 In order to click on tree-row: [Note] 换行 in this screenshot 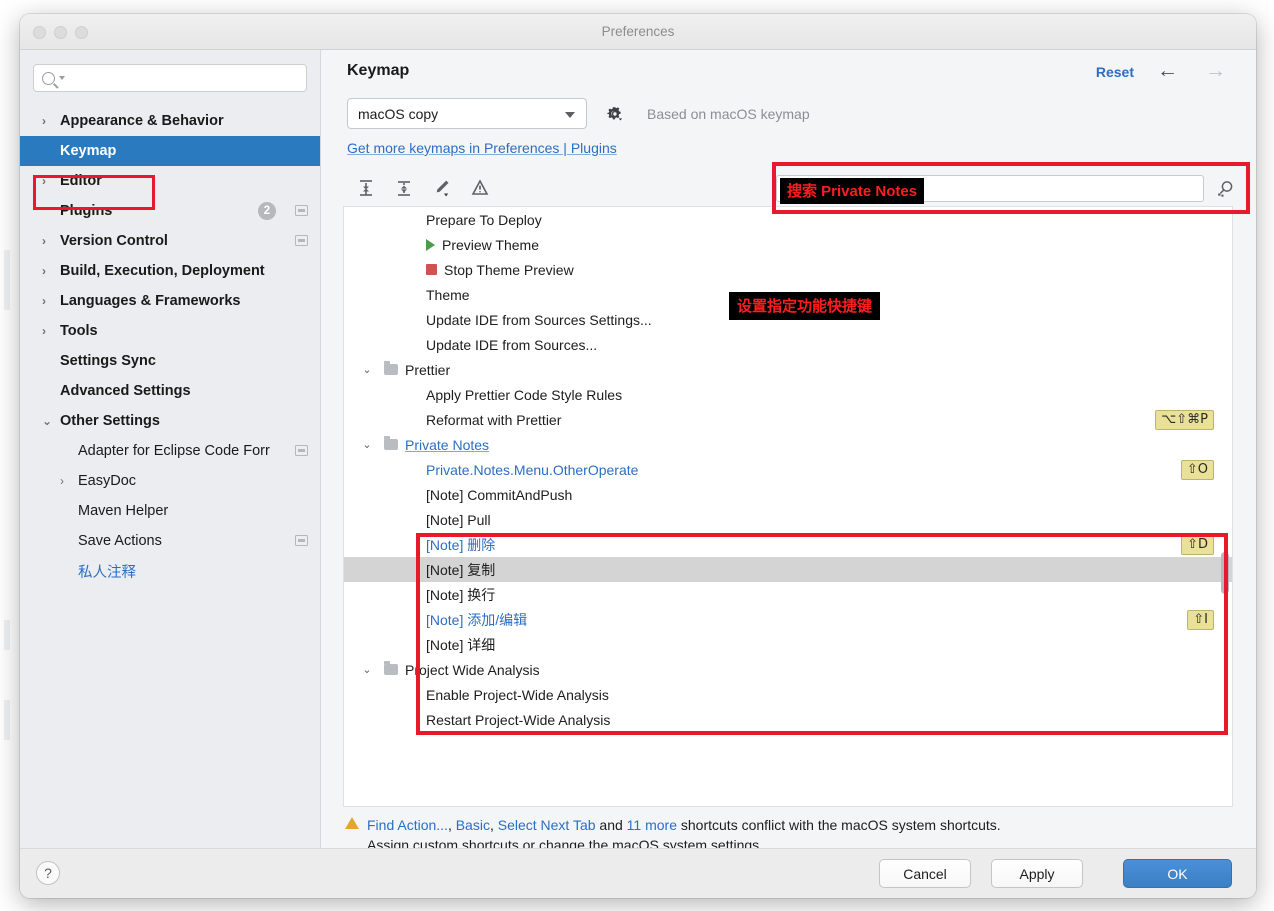, I will do `click(788, 594)`.